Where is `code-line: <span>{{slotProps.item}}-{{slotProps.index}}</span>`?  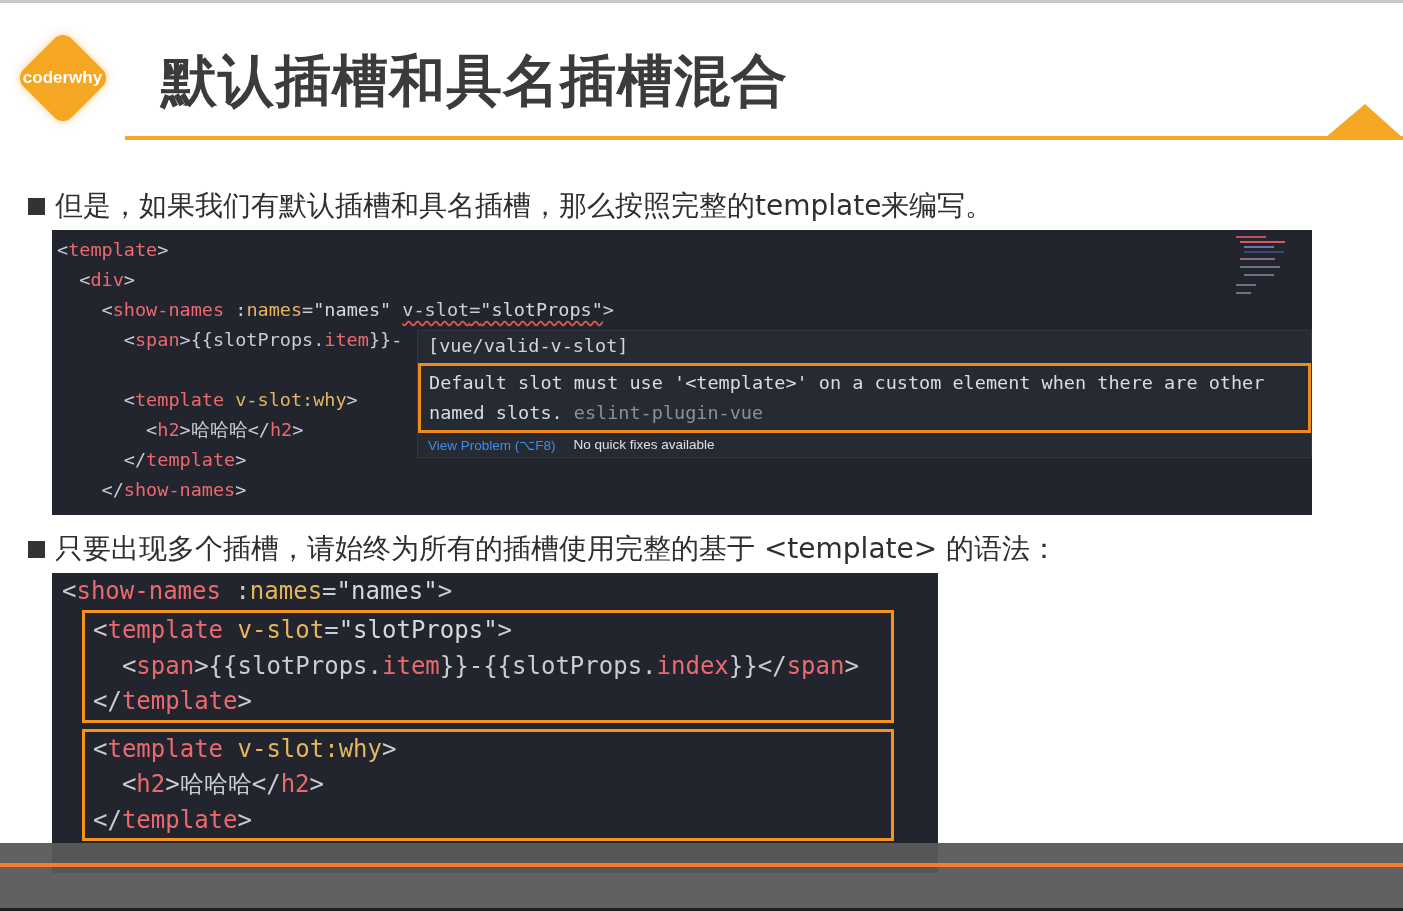
code-line: <span>{{slotProps.item}}-{{slotProps.index}}</span> is located at coordinates (489, 666).